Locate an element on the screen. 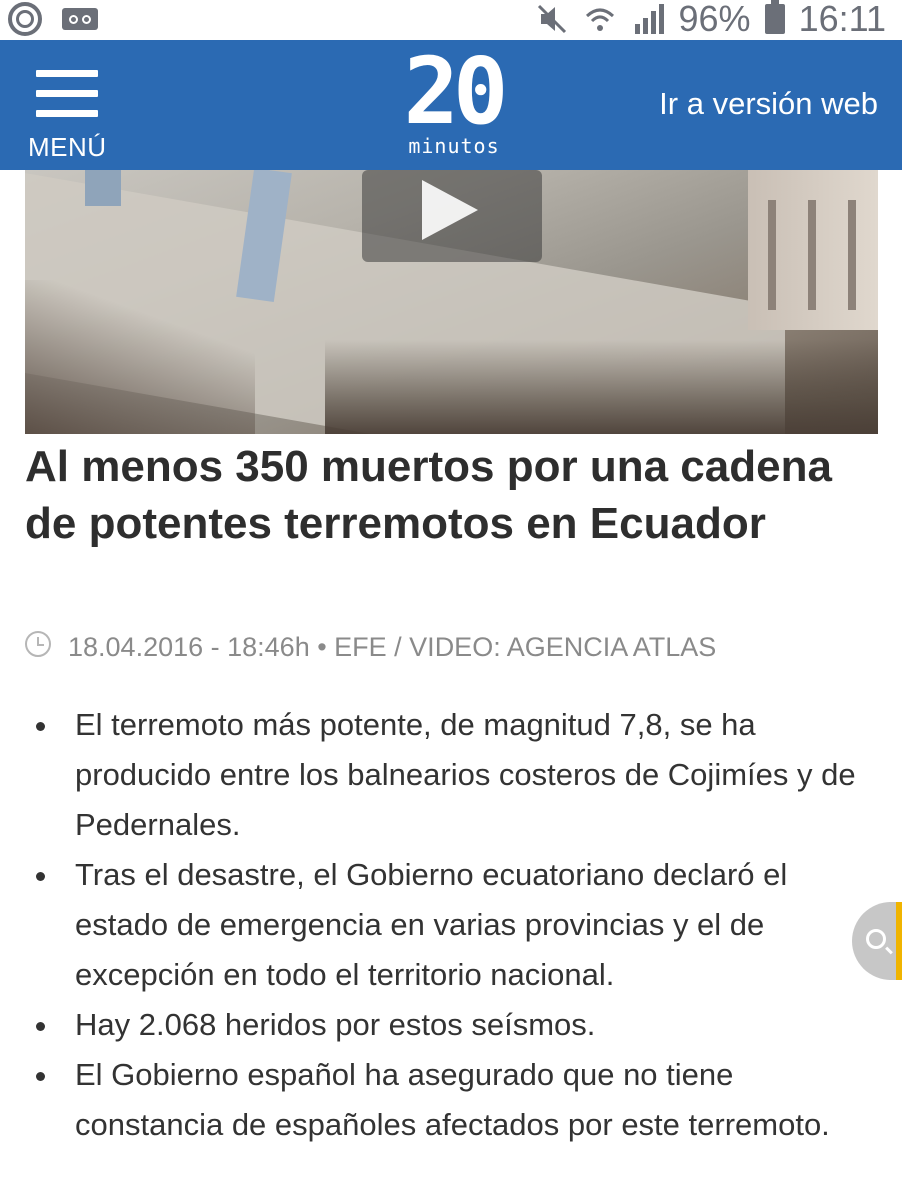 Image resolution: width=902 pixels, height=1200 pixels. clock-icon is located at coordinates (38, 643).